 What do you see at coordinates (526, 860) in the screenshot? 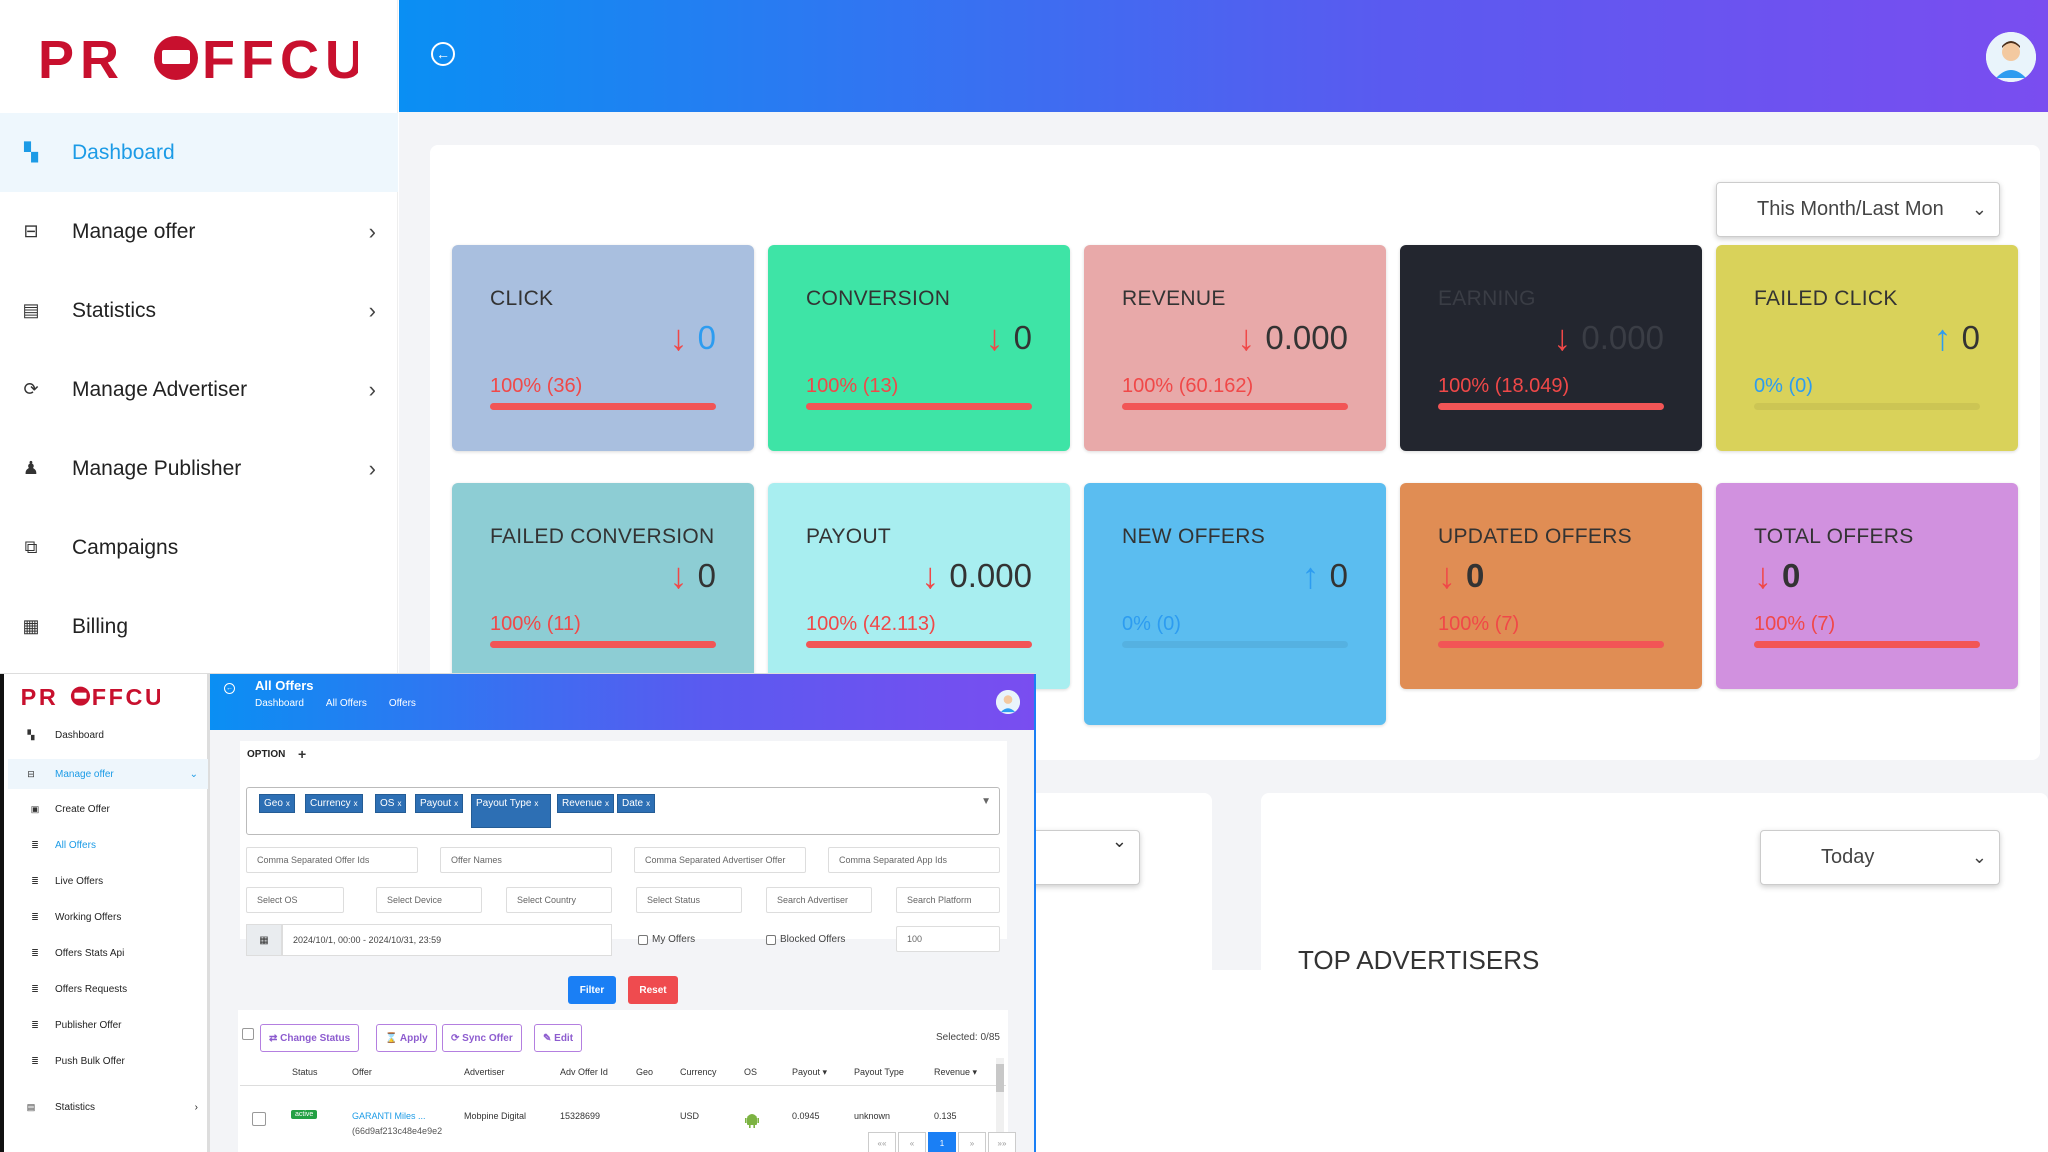
I see `offer-names-input: Offer Names` at bounding box center [526, 860].